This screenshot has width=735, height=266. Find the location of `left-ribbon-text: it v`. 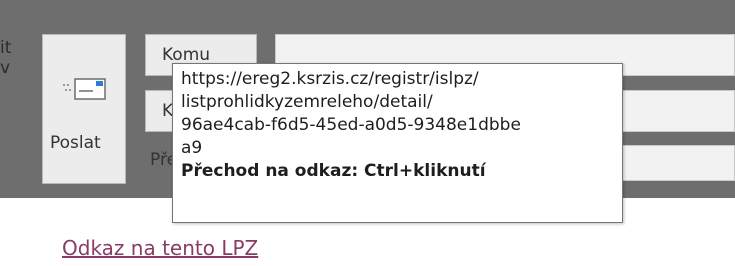

left-ribbon-text: it v is located at coordinates (6, 58).